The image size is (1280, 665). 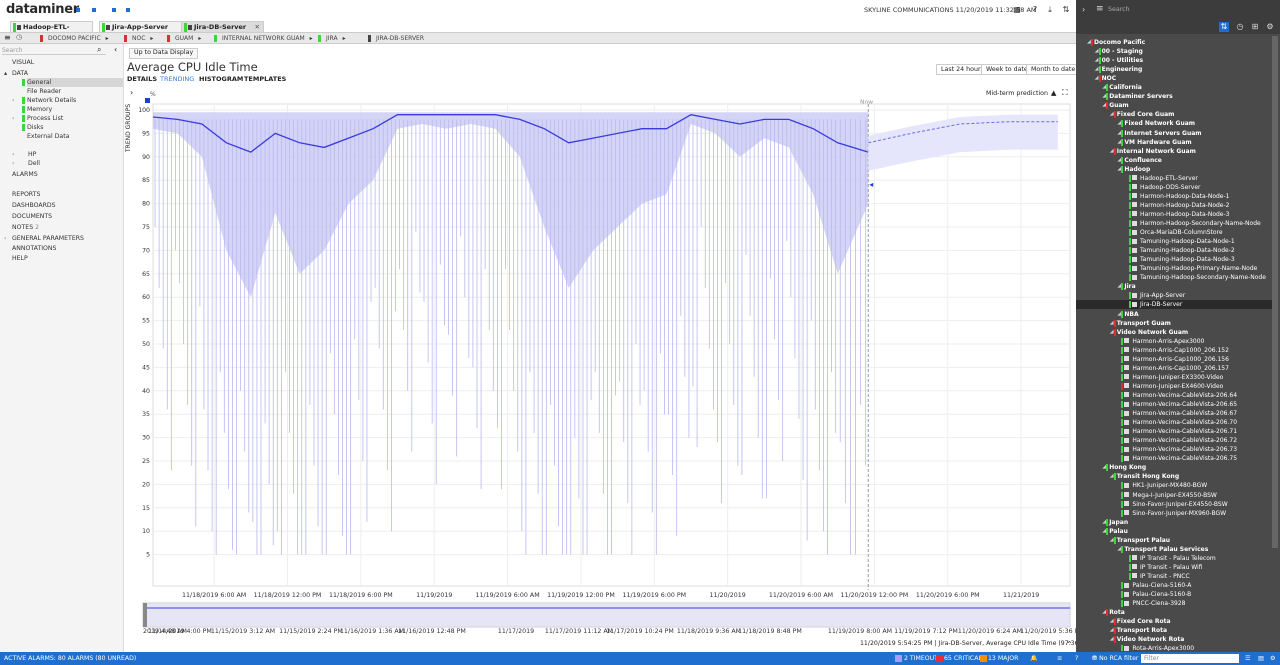 What do you see at coordinates (1118, 69) in the screenshot?
I see `tree-node: ◢ Engineering` at bounding box center [1118, 69].